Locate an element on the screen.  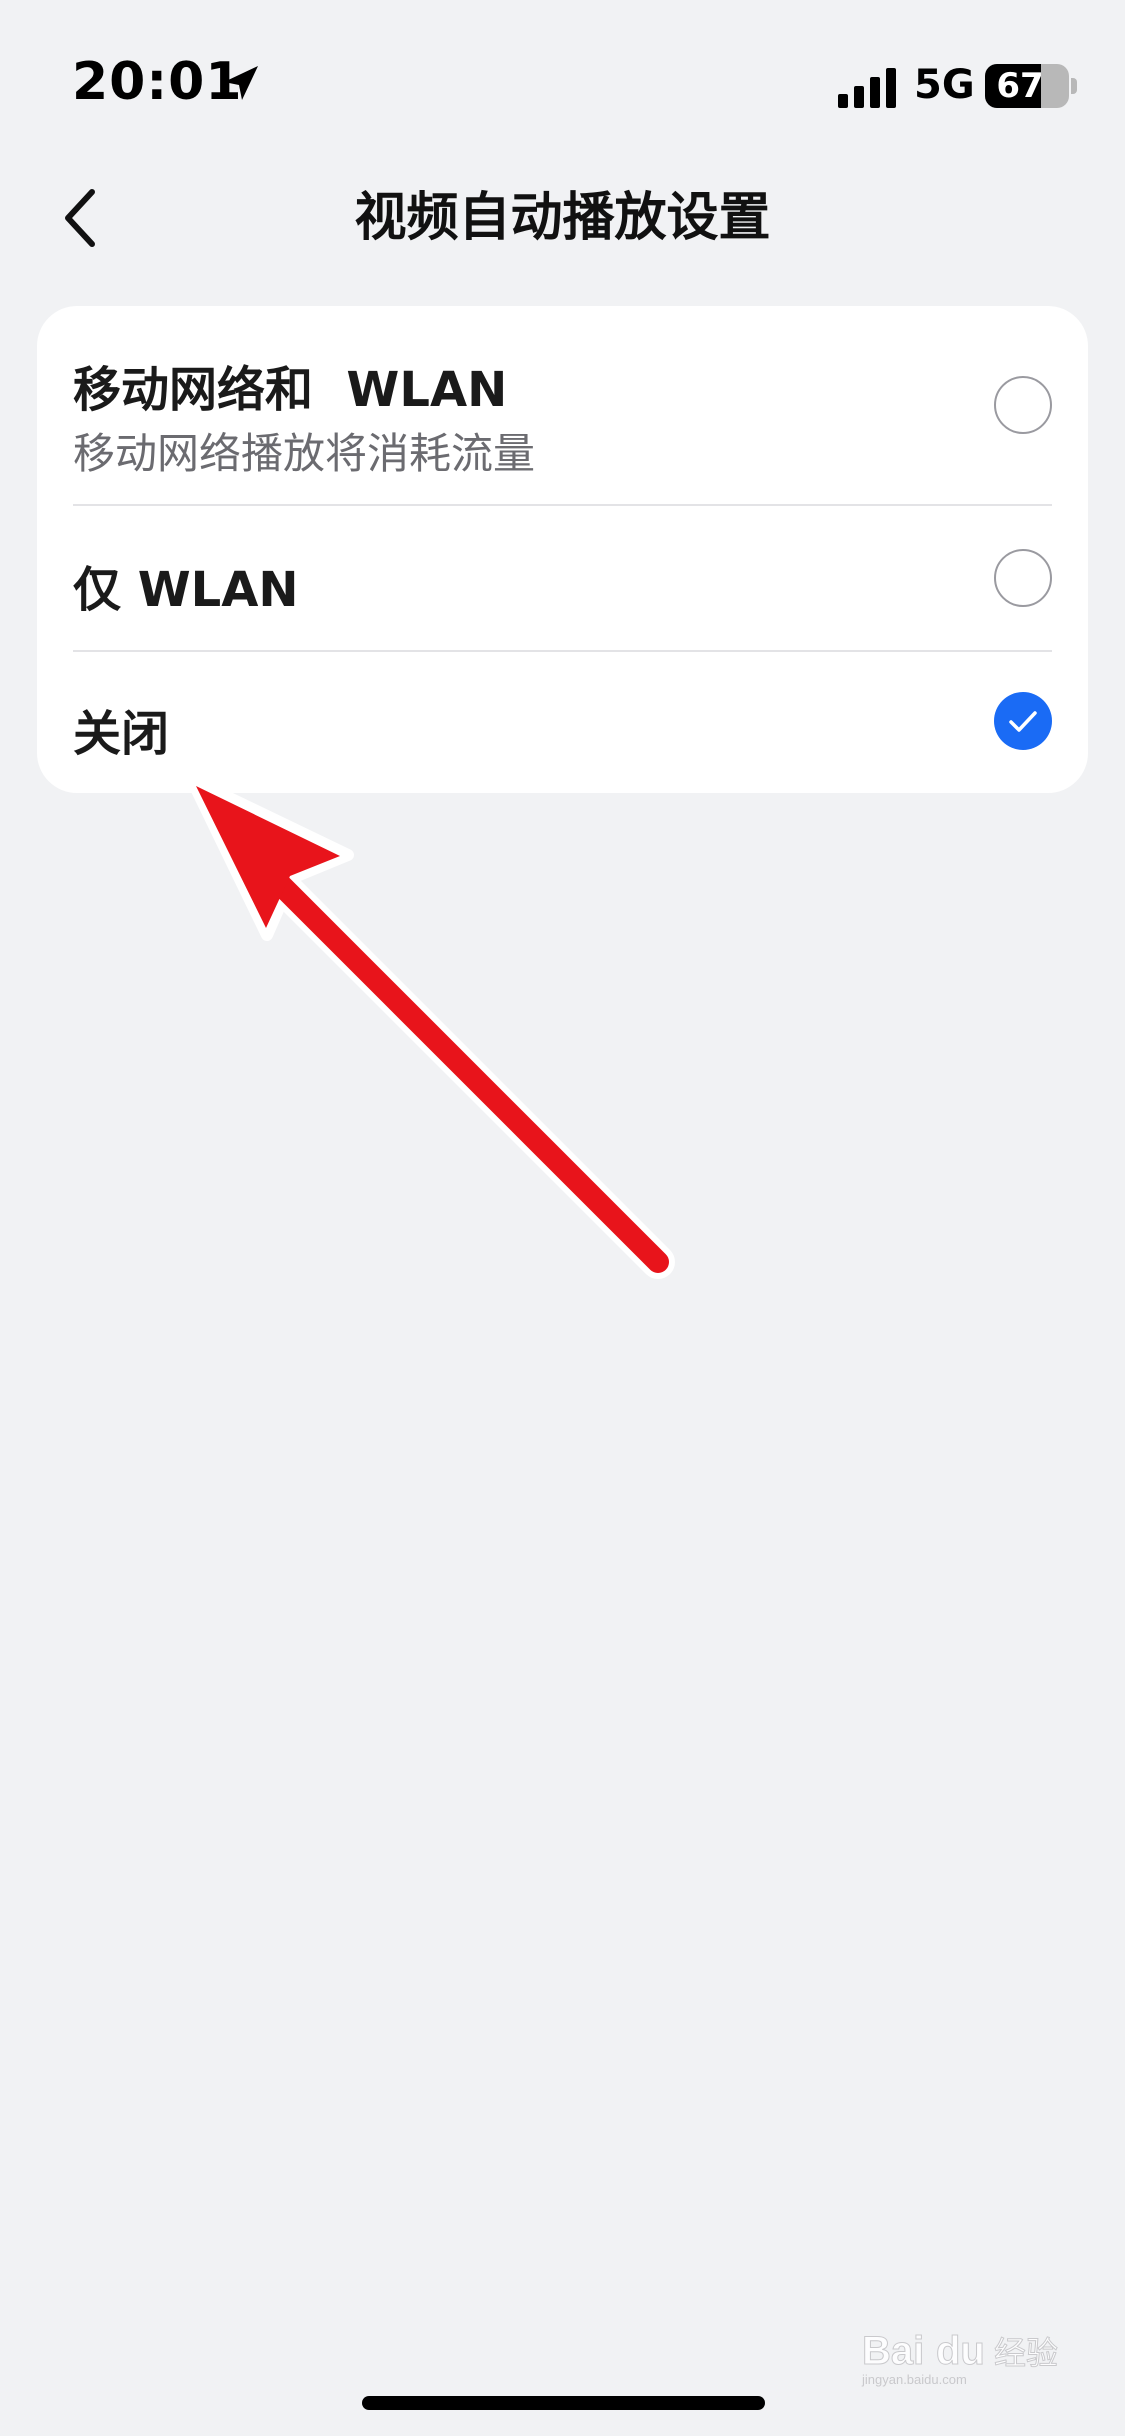
battery-icon: 67 is located at coordinates (1027, 86).